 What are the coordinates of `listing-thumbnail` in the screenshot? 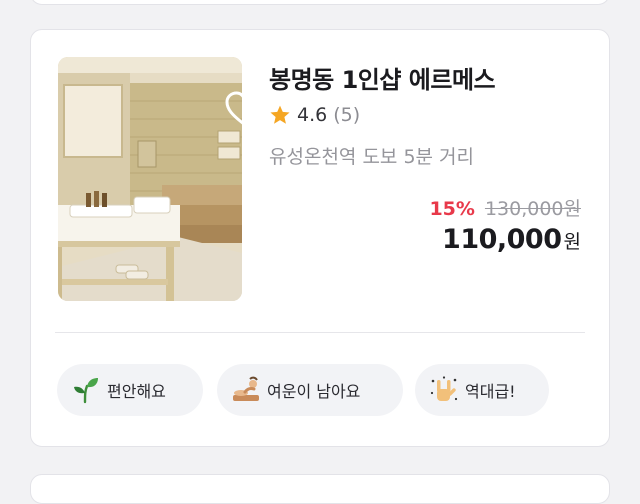 It's located at (150, 179).